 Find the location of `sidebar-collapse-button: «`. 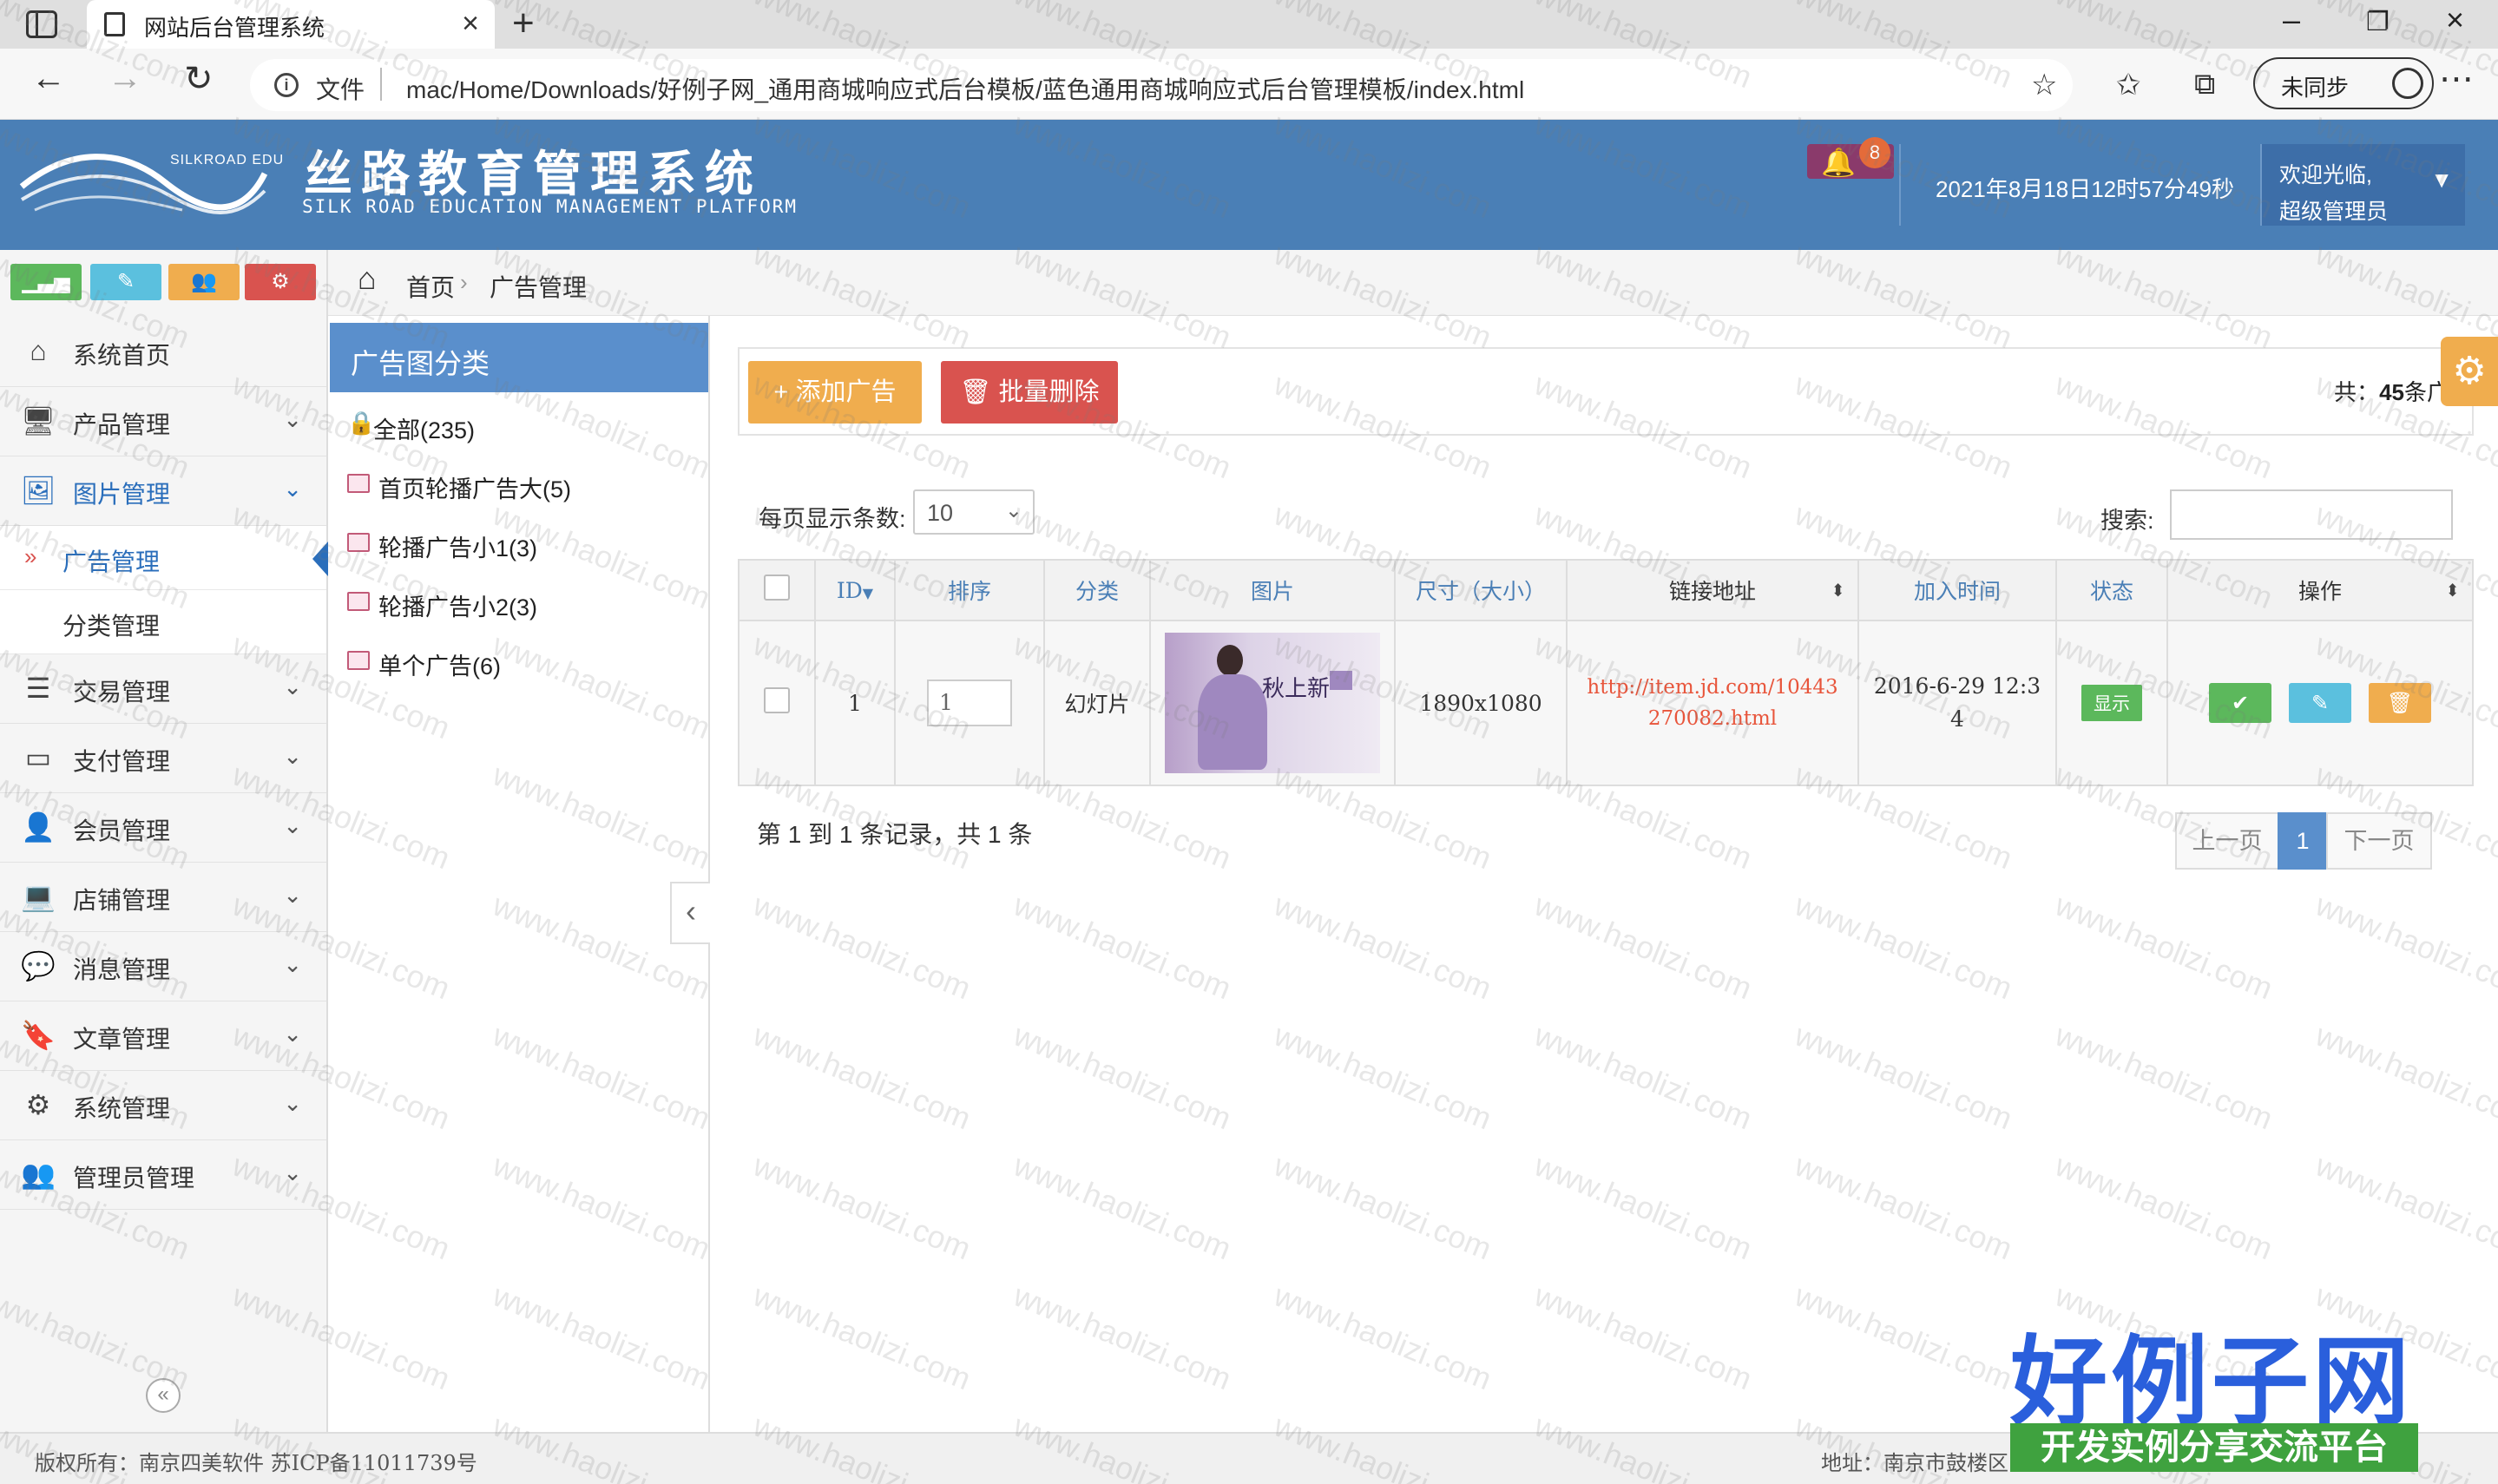

sidebar-collapse-button: « is located at coordinates (163, 1396).